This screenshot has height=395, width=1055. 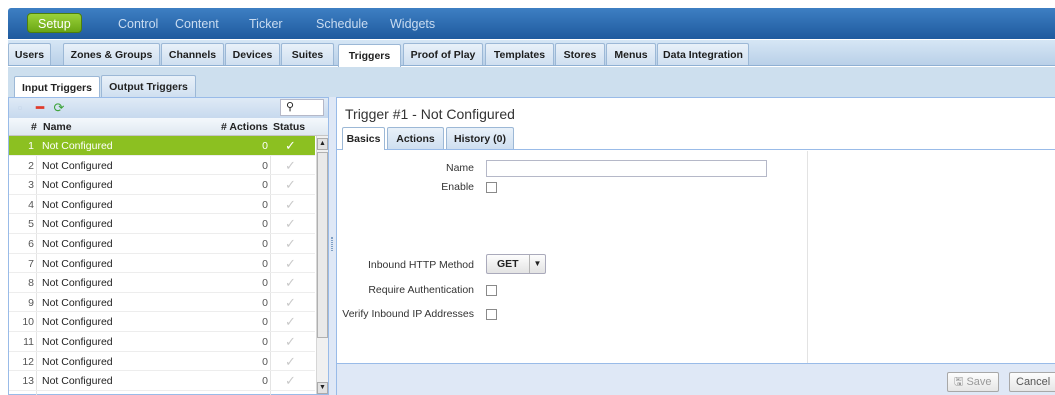 What do you see at coordinates (408, 314) in the screenshot?
I see `verify-ip-label: Verify Inbound IP Addresses` at bounding box center [408, 314].